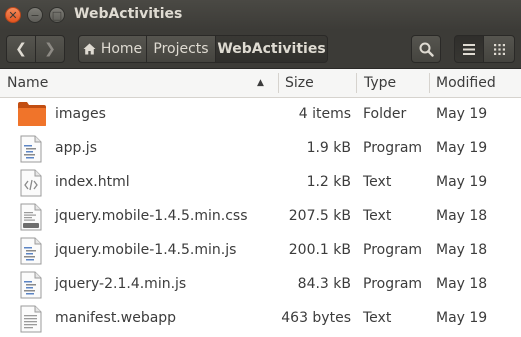 Image resolution: width=521 pixels, height=337 pixels. What do you see at coordinates (35, 15) in the screenshot?
I see `minimize-window-button: −` at bounding box center [35, 15].